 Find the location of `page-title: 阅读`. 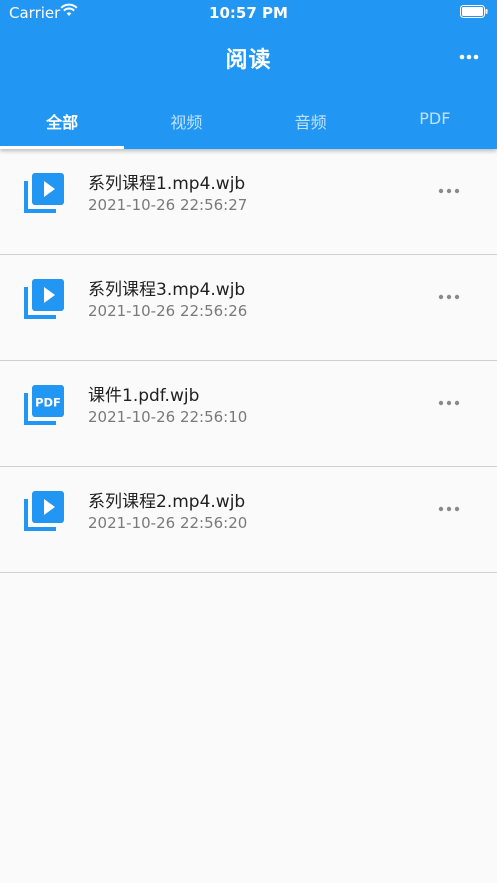

page-title: 阅读 is located at coordinates (248, 60).